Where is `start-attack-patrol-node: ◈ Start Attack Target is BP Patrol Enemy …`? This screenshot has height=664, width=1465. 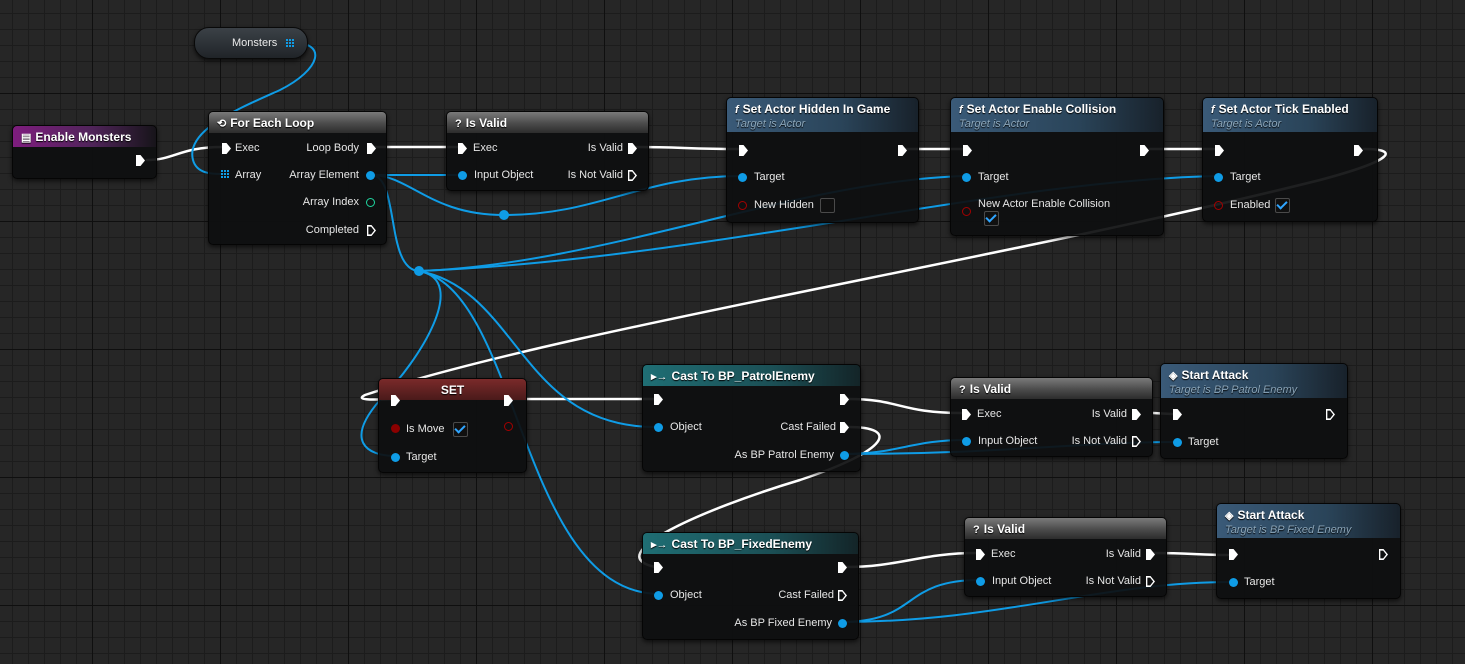 start-attack-patrol-node: ◈ Start Attack Target is BP Patrol Enemy … is located at coordinates (1254, 411).